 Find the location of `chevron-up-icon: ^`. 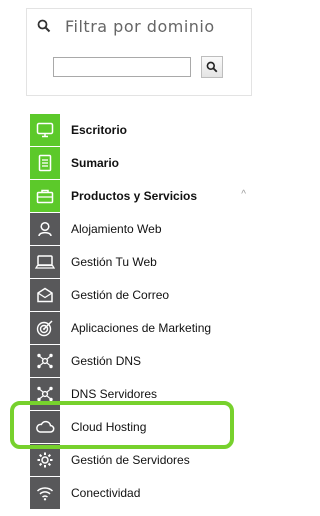

chevron-up-icon: ^ is located at coordinates (243, 194).